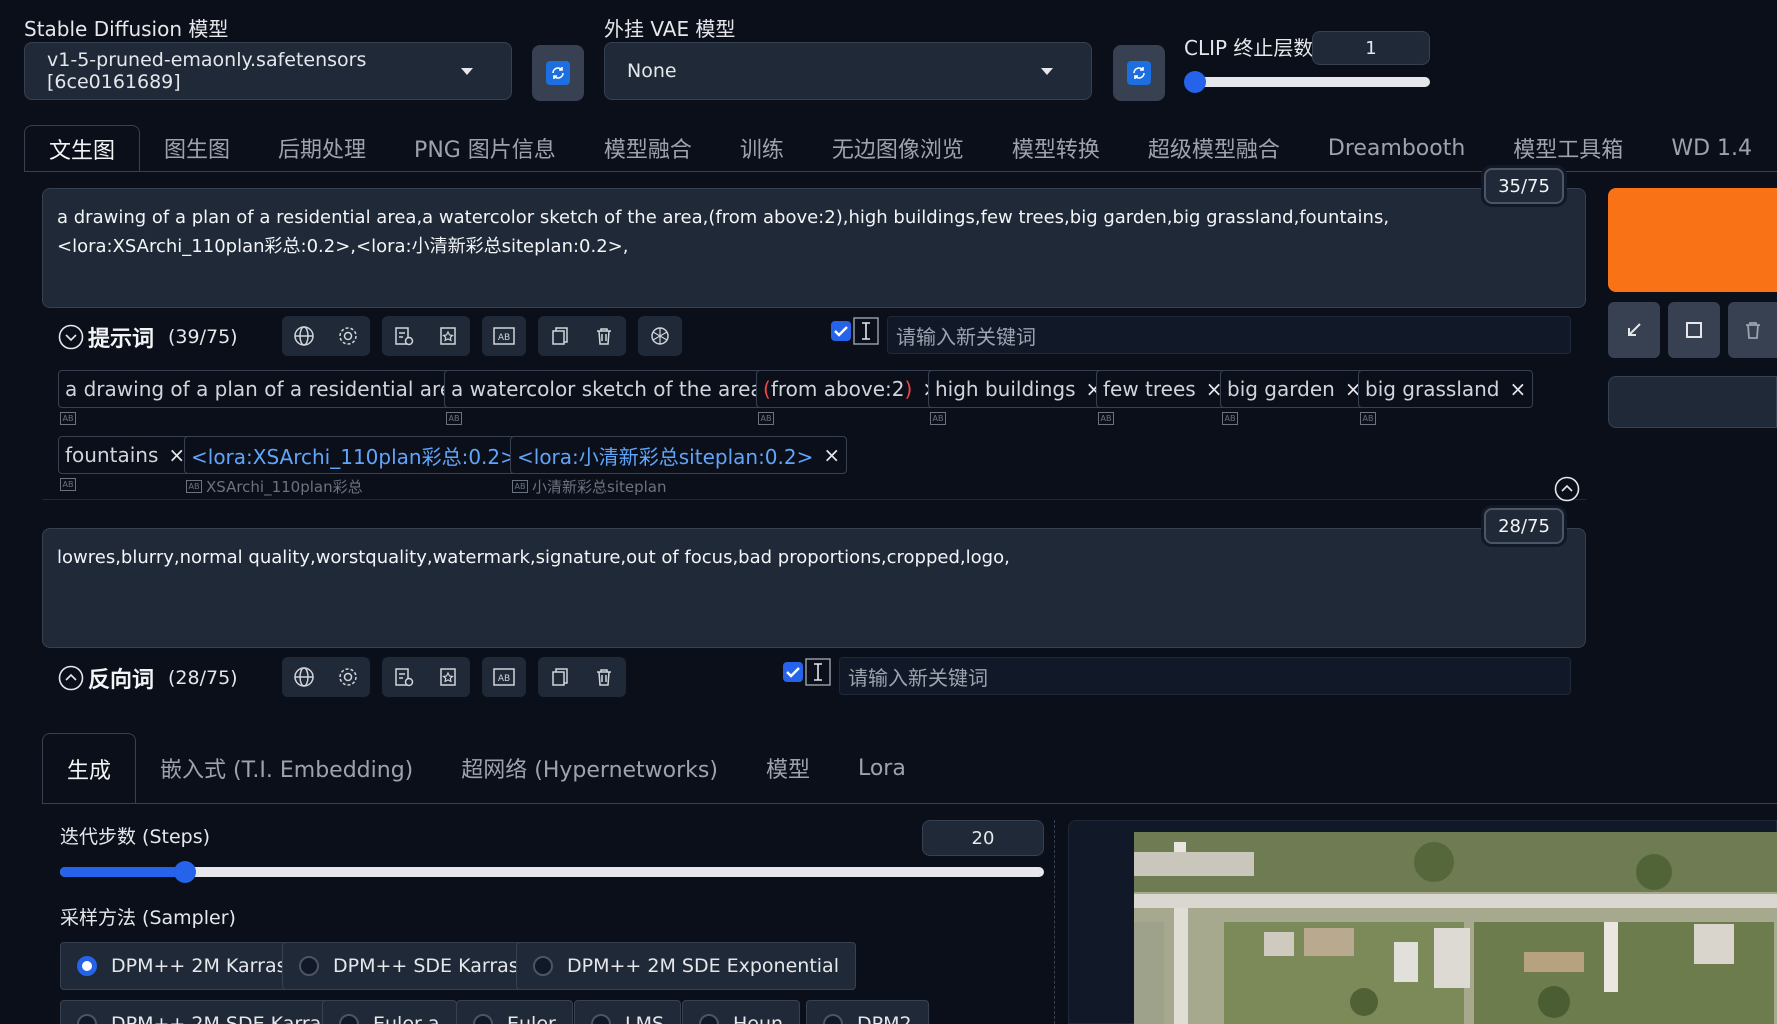 This screenshot has height=1024, width=1777. What do you see at coordinates (1692, 240) in the screenshot?
I see `generate-button` at bounding box center [1692, 240].